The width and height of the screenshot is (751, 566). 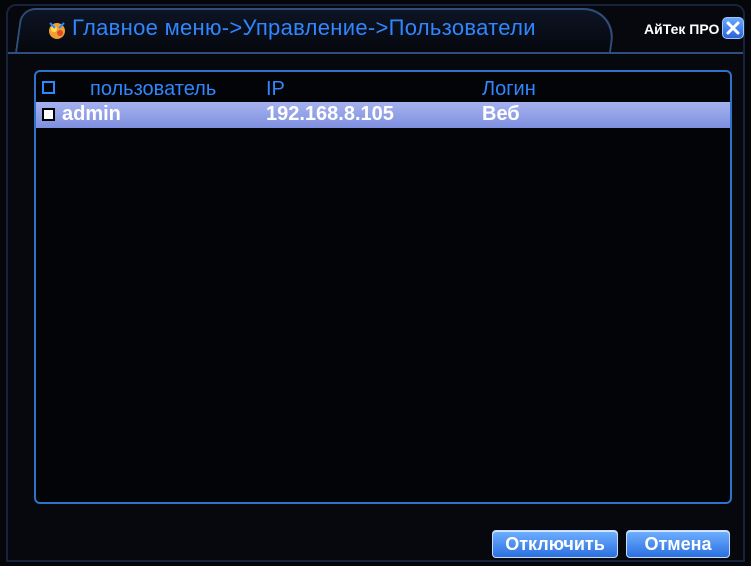 What do you see at coordinates (555, 544) in the screenshot?
I see `disconnect-button: Отключить` at bounding box center [555, 544].